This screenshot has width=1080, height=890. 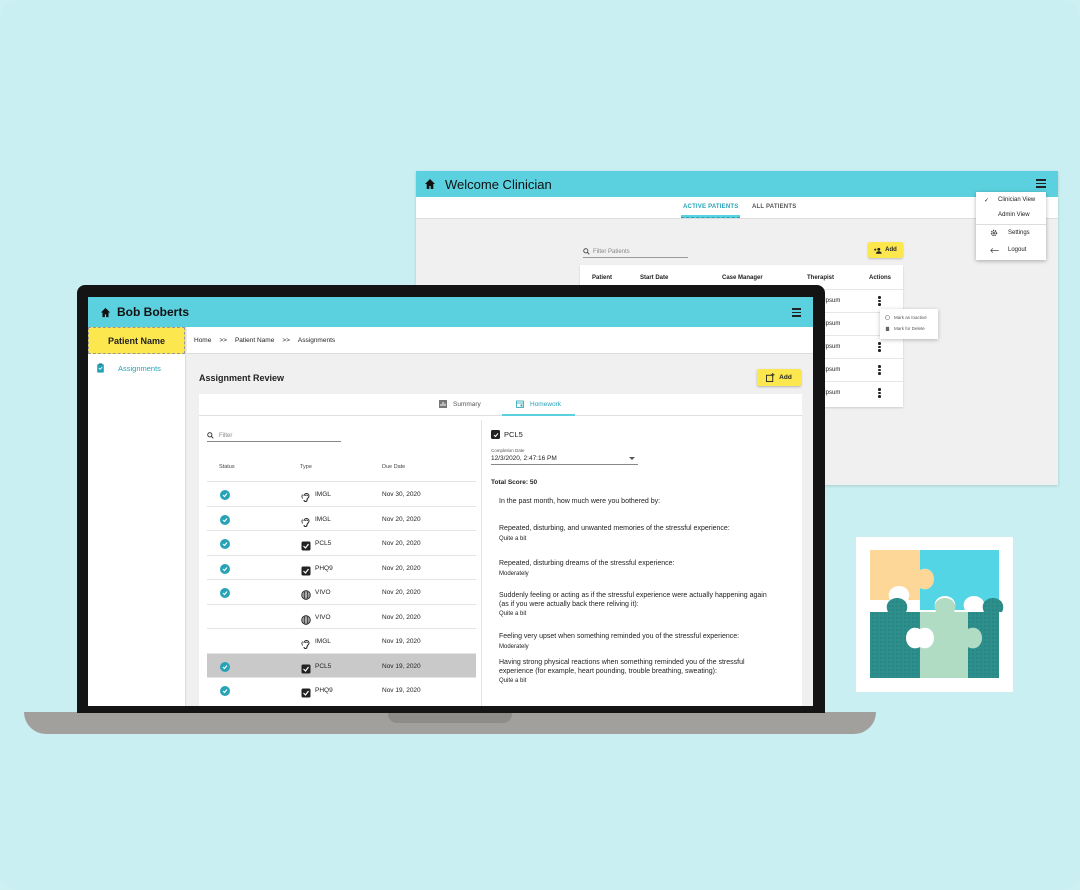 What do you see at coordinates (128, 368) in the screenshot?
I see `sidebar-item-assignments: Assignments` at bounding box center [128, 368].